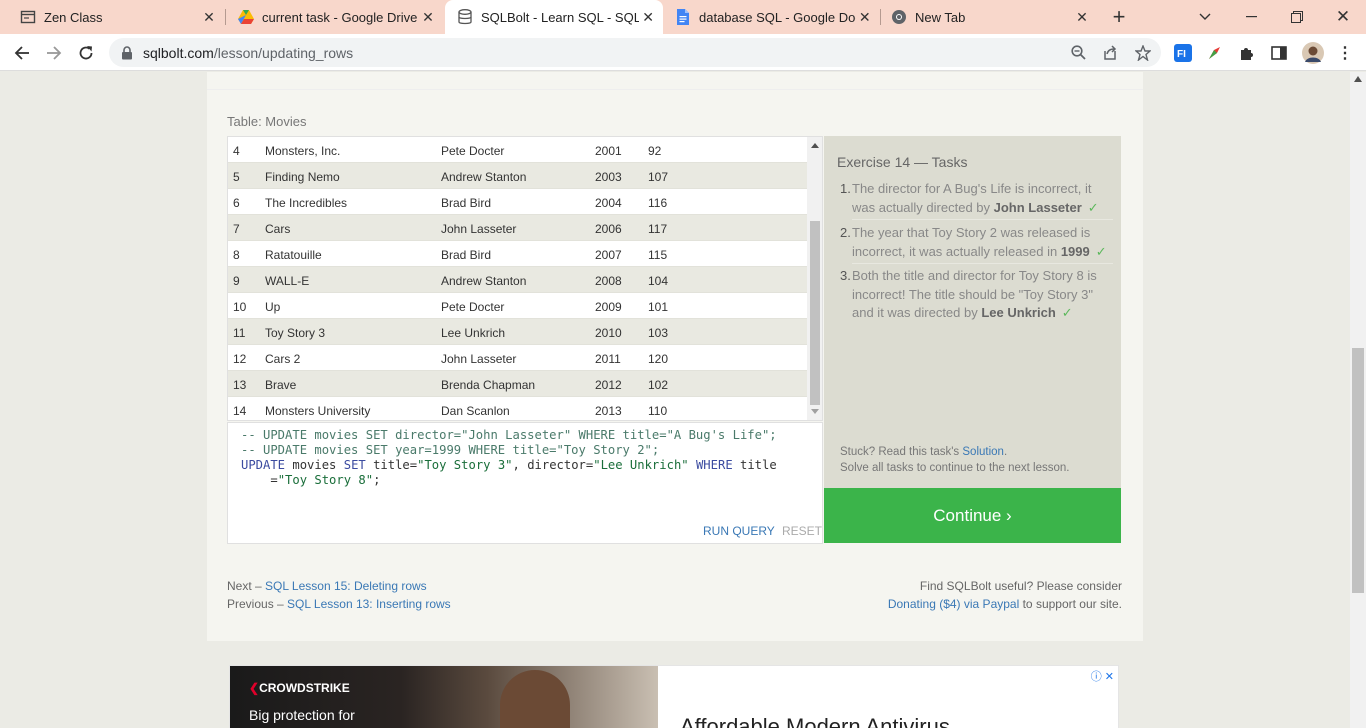  I want to click on continue-button: Continue ›, so click(972, 515).